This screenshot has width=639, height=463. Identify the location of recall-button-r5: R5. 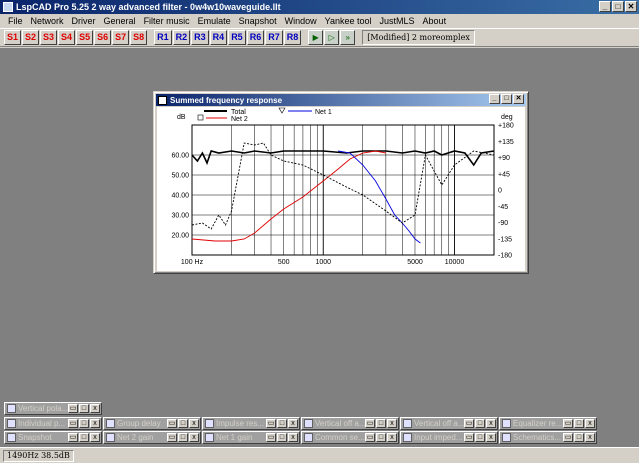
(237, 37).